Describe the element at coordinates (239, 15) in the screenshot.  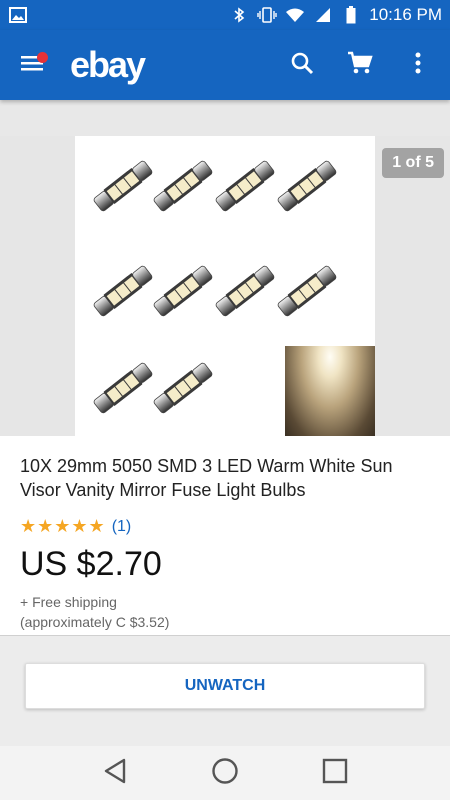
I see `bluetooth-icon` at that location.